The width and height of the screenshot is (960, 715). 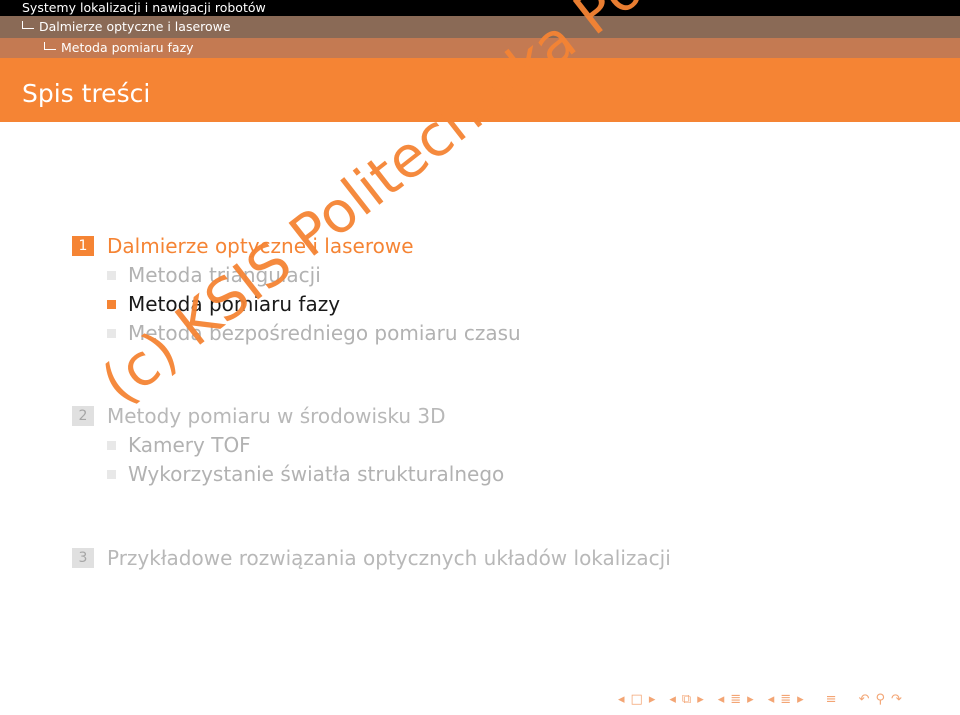 What do you see at coordinates (771, 699) in the screenshot?
I see `subsection-prev-icon-2: ◂` at bounding box center [771, 699].